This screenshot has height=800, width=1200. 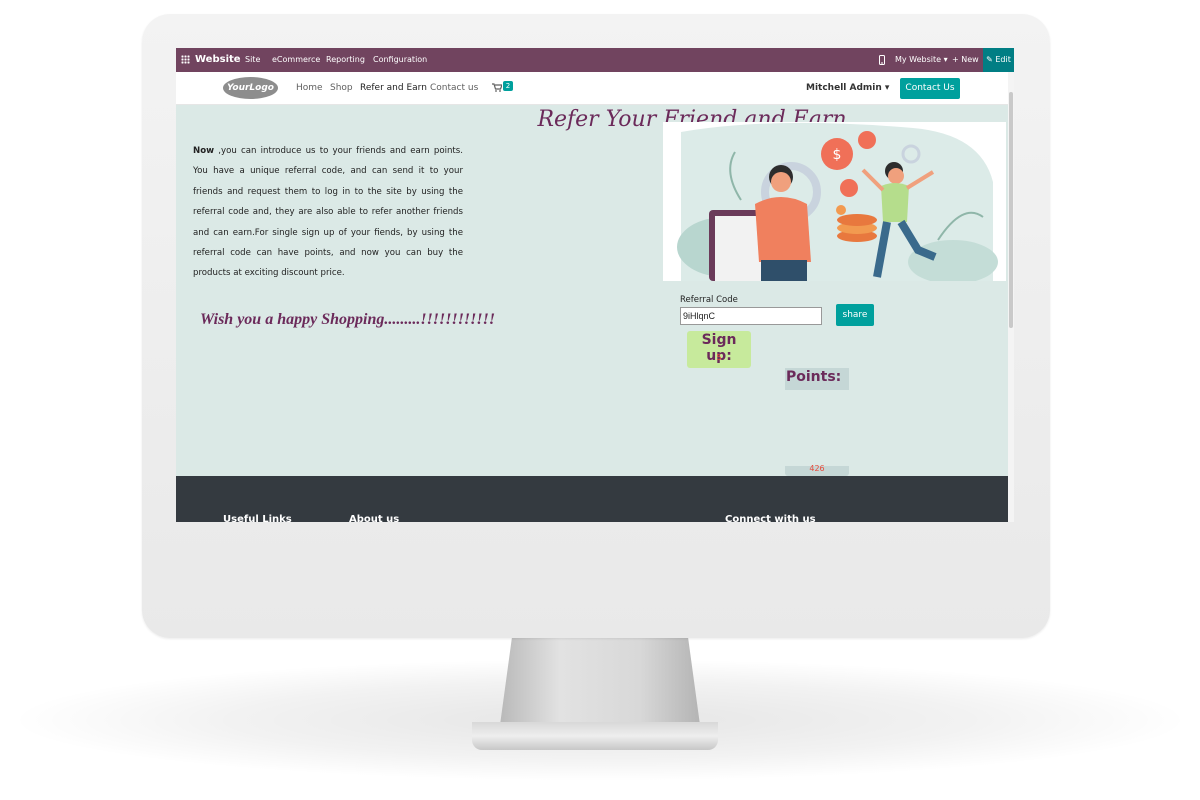 I want to click on app-title: Website, so click(x=218, y=60).